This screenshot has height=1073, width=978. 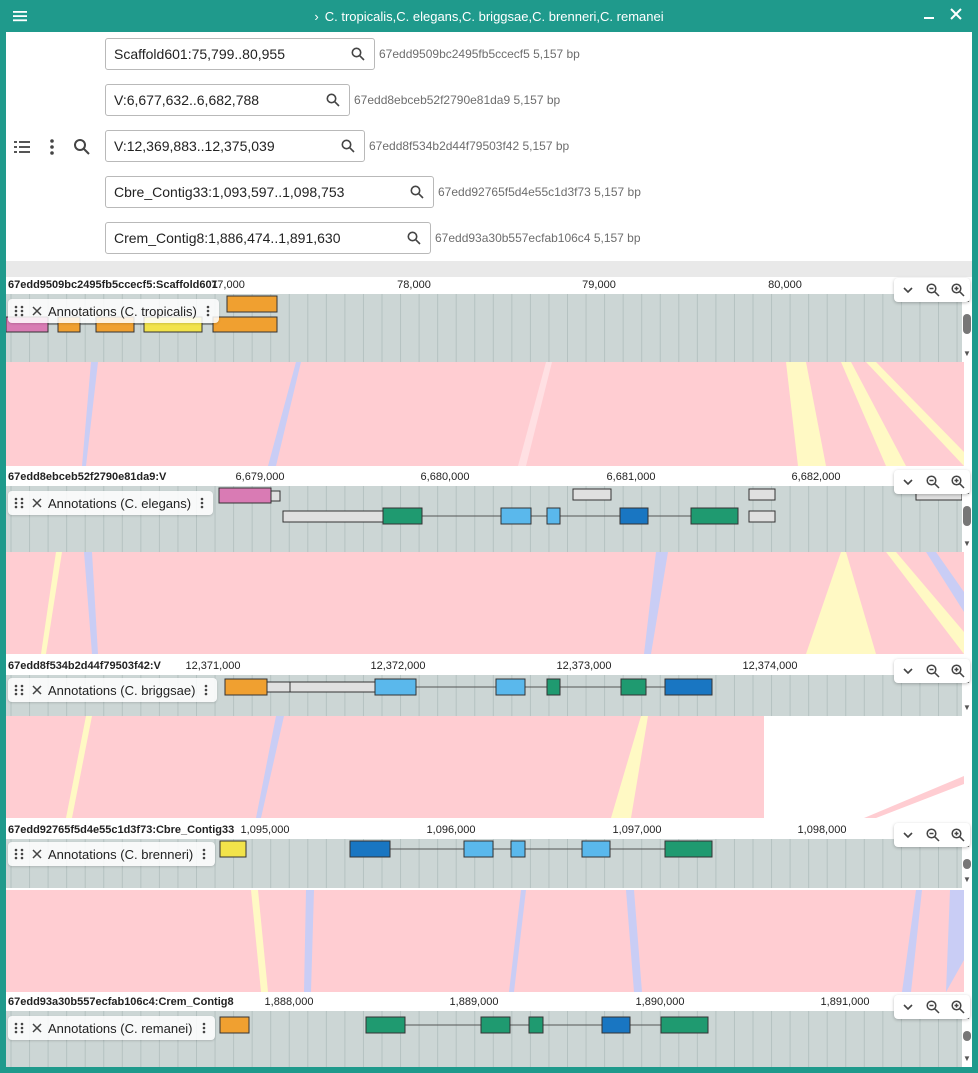 I want to click on location-input: V:12,369,883..12,375,039, so click(x=235, y=146).